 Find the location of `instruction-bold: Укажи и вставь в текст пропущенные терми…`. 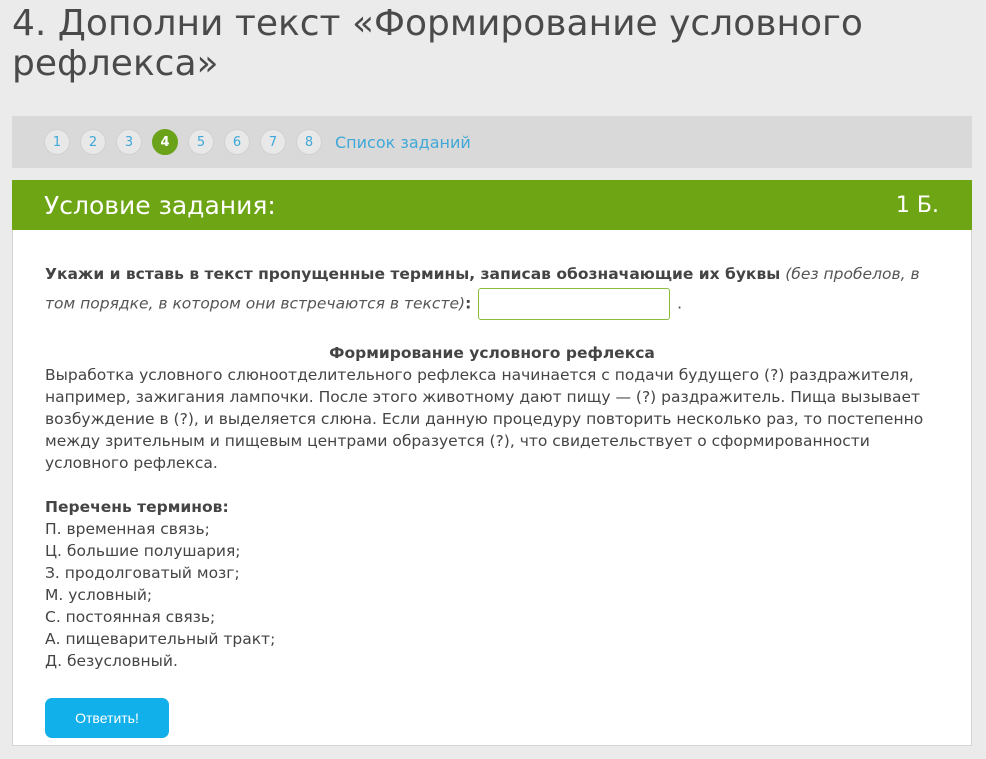

instruction-bold: Укажи и вставь в текст пропущенные терми… is located at coordinates (413, 274).